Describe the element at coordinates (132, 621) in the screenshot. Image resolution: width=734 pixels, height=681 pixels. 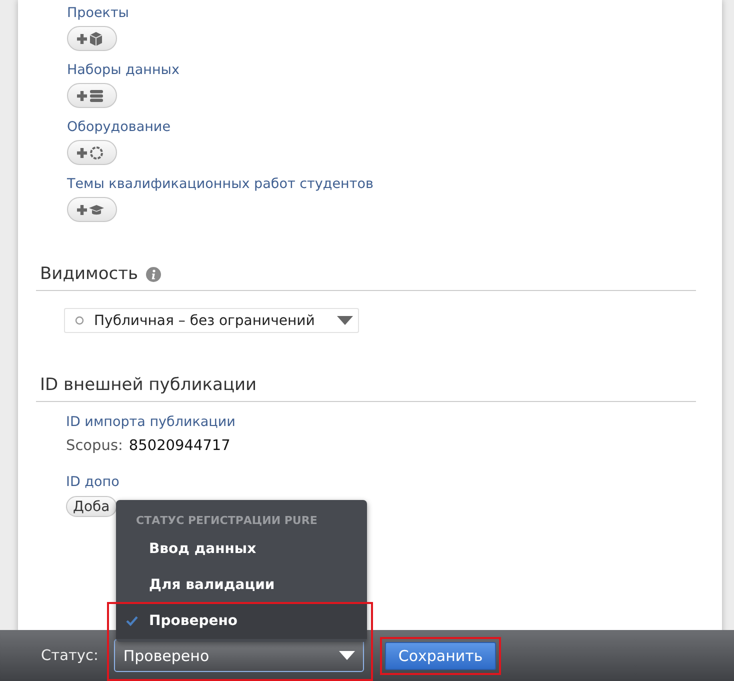
I see `check-icon` at that location.